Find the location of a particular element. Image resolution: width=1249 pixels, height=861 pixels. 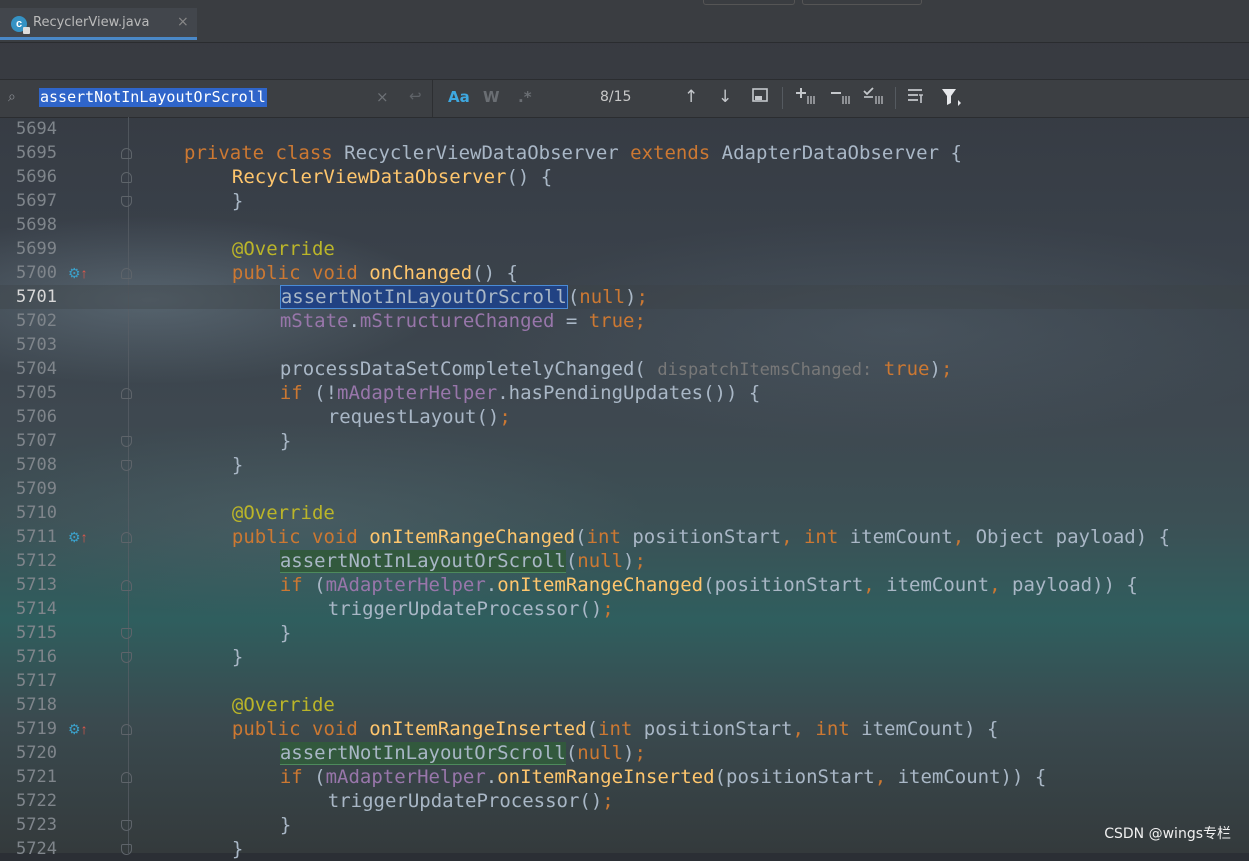

code-line: 5709 is located at coordinates (624, 489).